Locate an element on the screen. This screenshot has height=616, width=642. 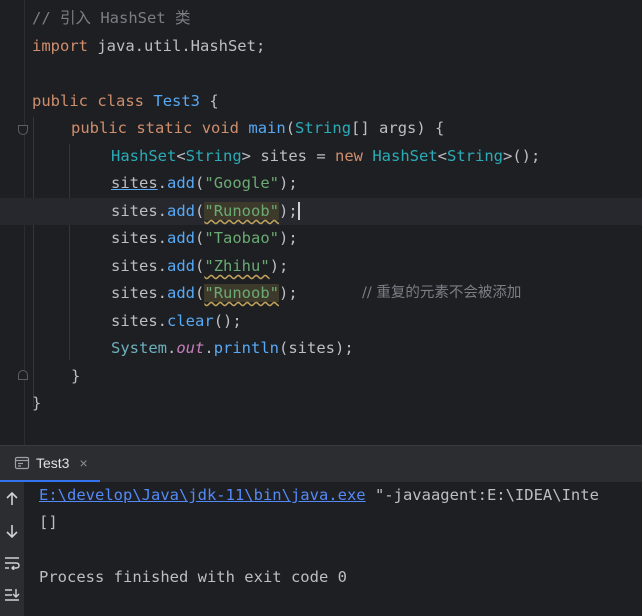
keyword: new is located at coordinates (349, 156).